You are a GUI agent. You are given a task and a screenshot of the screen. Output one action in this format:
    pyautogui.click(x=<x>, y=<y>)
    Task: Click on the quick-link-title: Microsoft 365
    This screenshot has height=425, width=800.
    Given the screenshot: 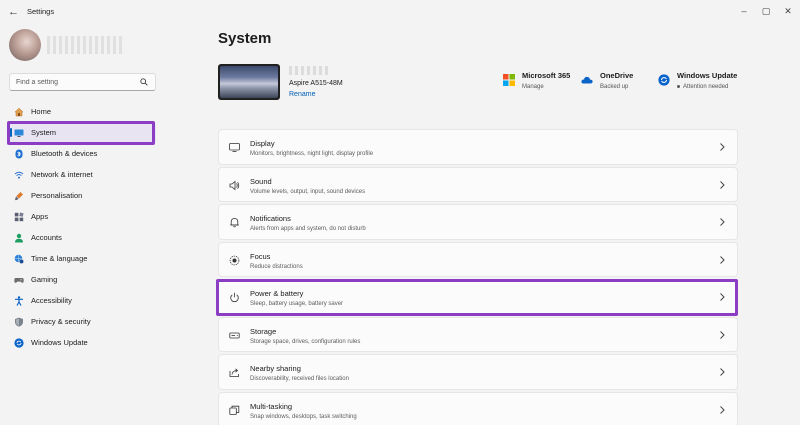 What is the action you would take?
    pyautogui.click(x=546, y=75)
    